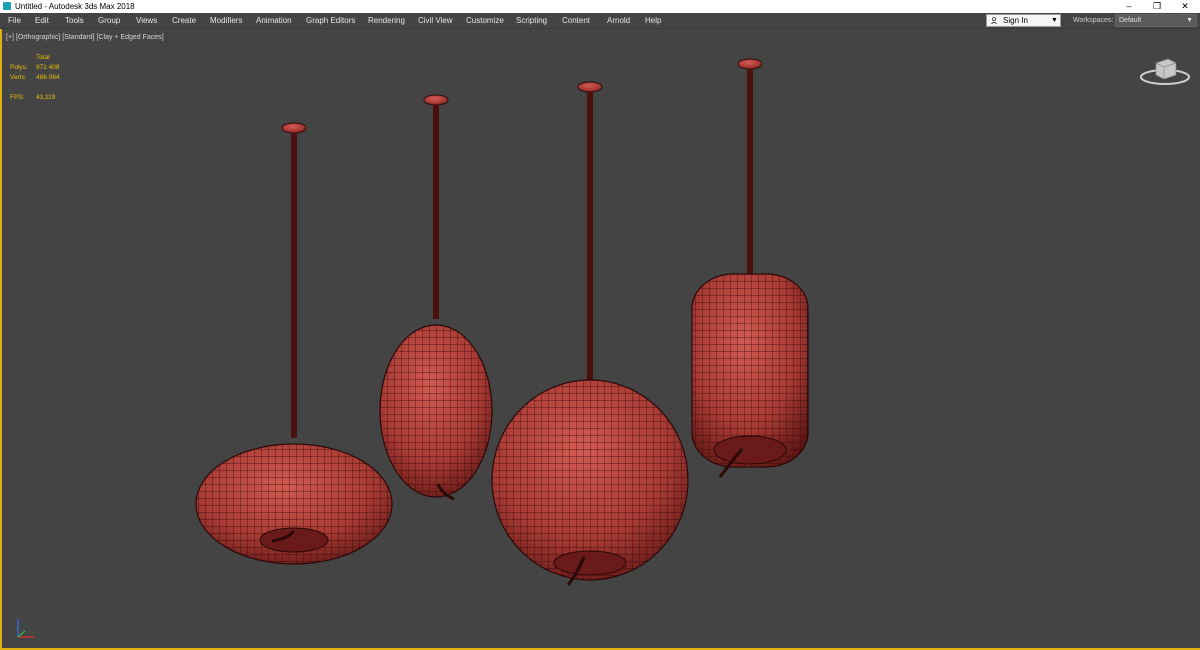 This screenshot has width=1200, height=650. Describe the element at coordinates (1156, 20) in the screenshot. I see `workspaces-select: Default ▼` at that location.